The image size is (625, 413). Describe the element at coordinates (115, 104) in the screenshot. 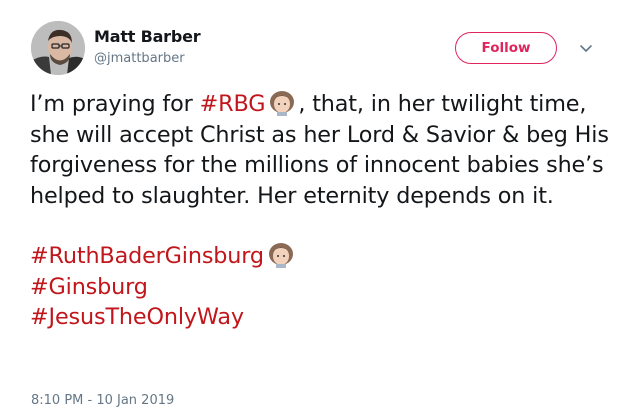

I see `tweet-text-prefix: I’m praying for` at that location.